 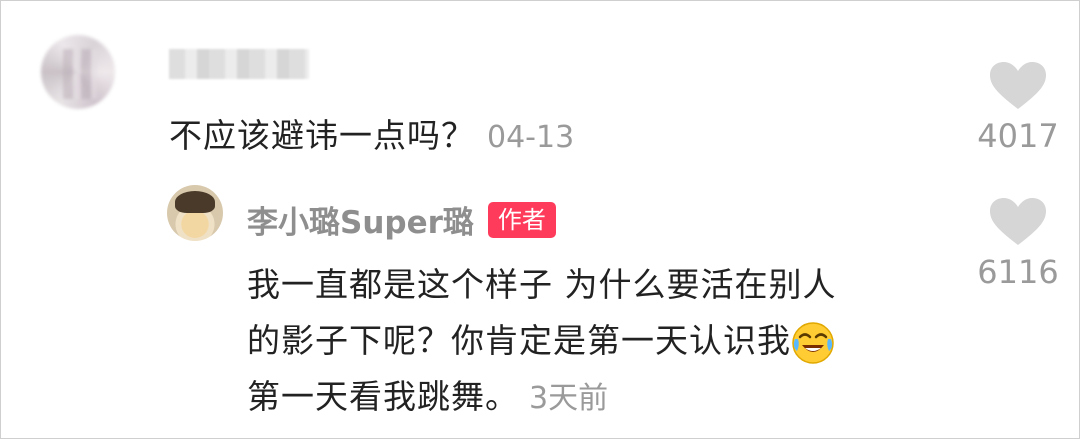 What do you see at coordinates (542, 284) in the screenshot?
I see `reply-text-line: 我一直都是这个样子 为什么要活在别人` at bounding box center [542, 284].